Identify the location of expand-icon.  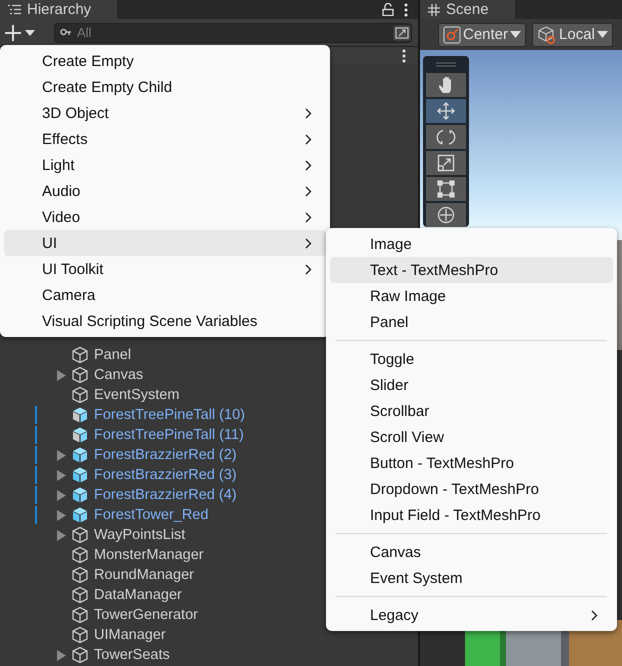
(402, 32).